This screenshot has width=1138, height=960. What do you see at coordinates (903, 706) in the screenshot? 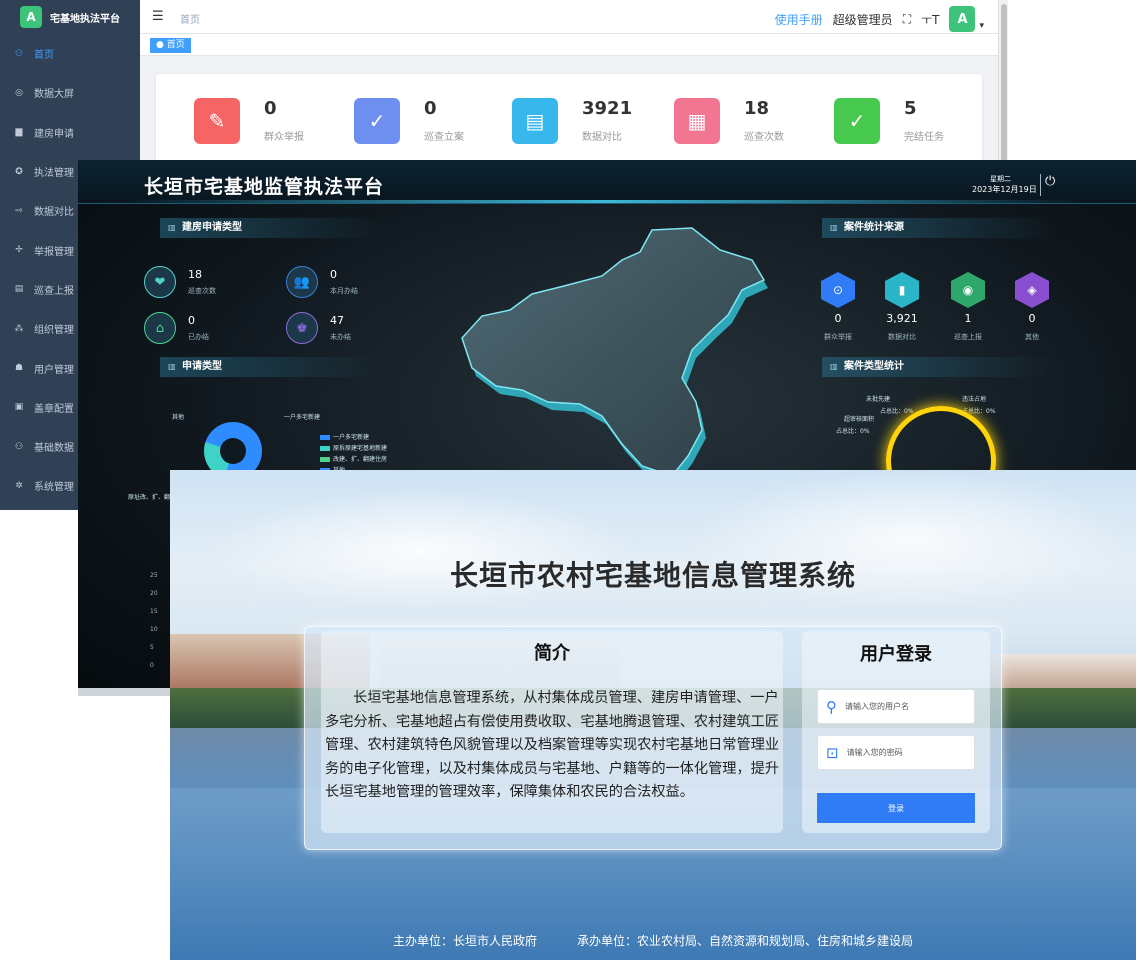
I see `username-input` at bounding box center [903, 706].